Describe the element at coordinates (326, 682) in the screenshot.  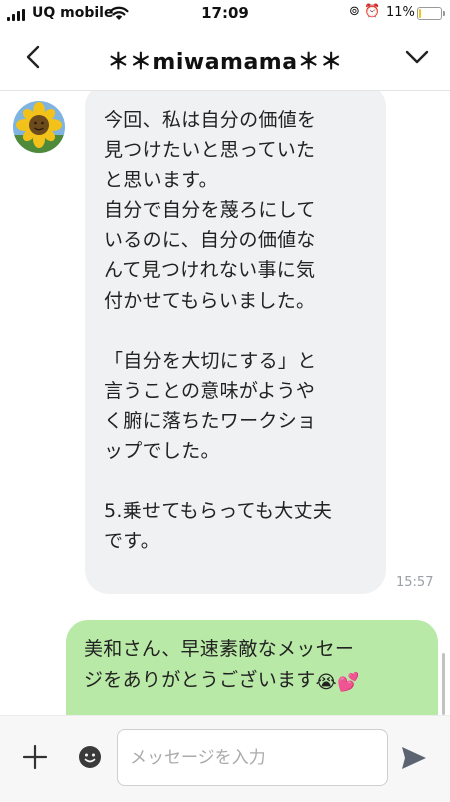
I see `crying-face-icon: 😭` at that location.